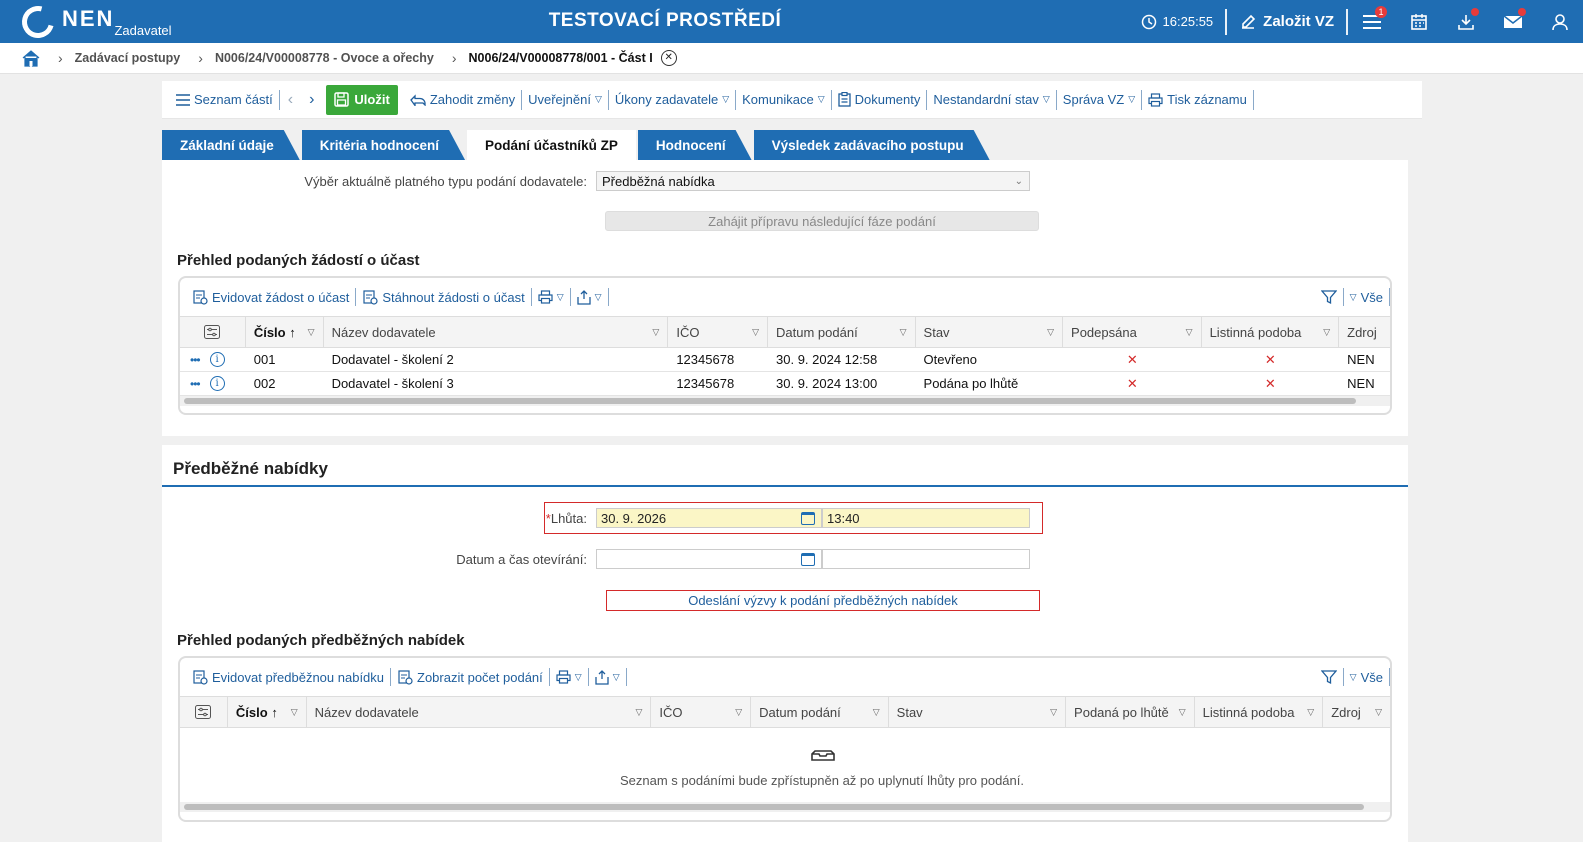  What do you see at coordinates (372, 99) in the screenshot?
I see `save-label: Uložit` at bounding box center [372, 99].